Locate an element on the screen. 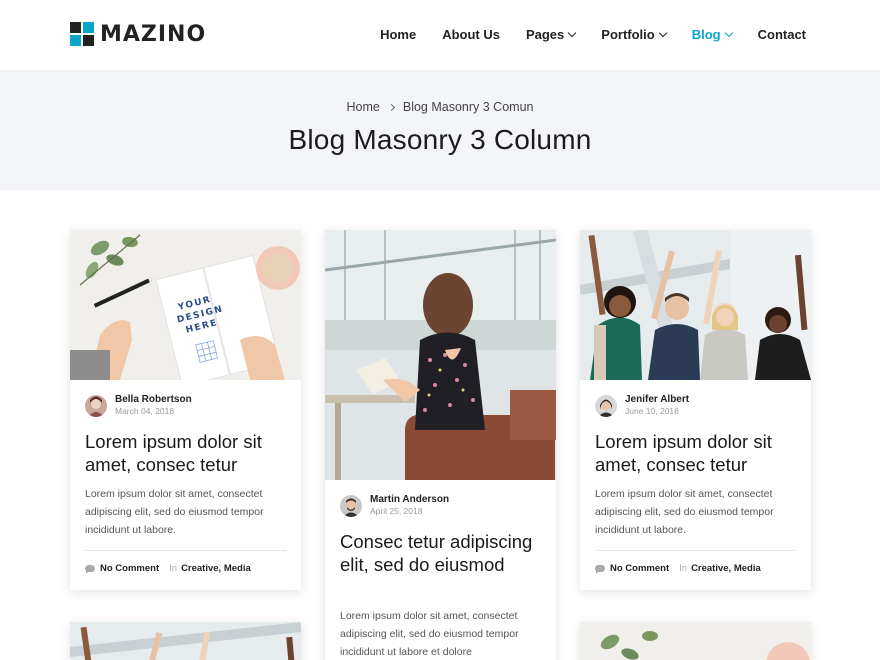 The height and width of the screenshot is (660, 880). nav-item-pages: Pages is located at coordinates (551, 34).